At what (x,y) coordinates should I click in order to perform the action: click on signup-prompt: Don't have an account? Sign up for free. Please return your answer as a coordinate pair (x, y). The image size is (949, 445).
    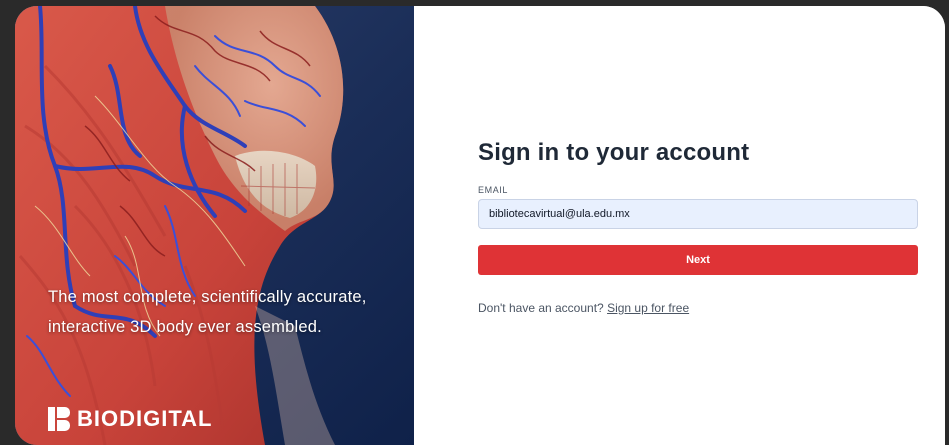
    Looking at the image, I should click on (698, 308).